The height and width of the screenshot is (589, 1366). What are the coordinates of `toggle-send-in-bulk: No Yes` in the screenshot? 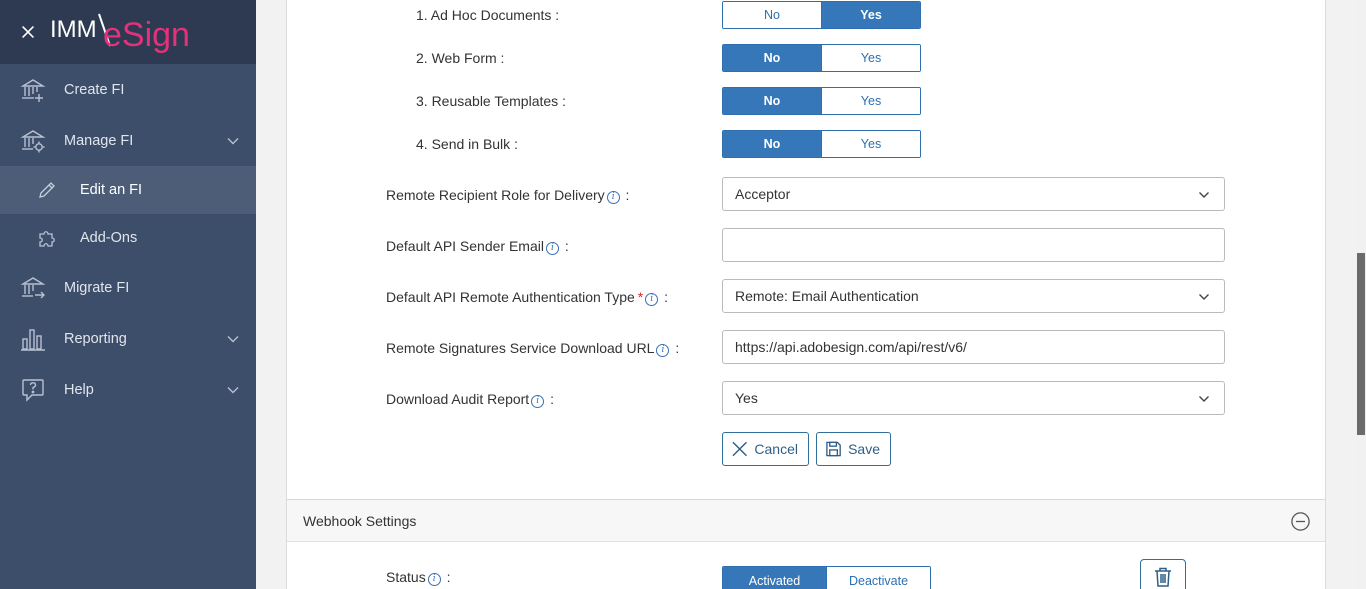 It's located at (821, 144).